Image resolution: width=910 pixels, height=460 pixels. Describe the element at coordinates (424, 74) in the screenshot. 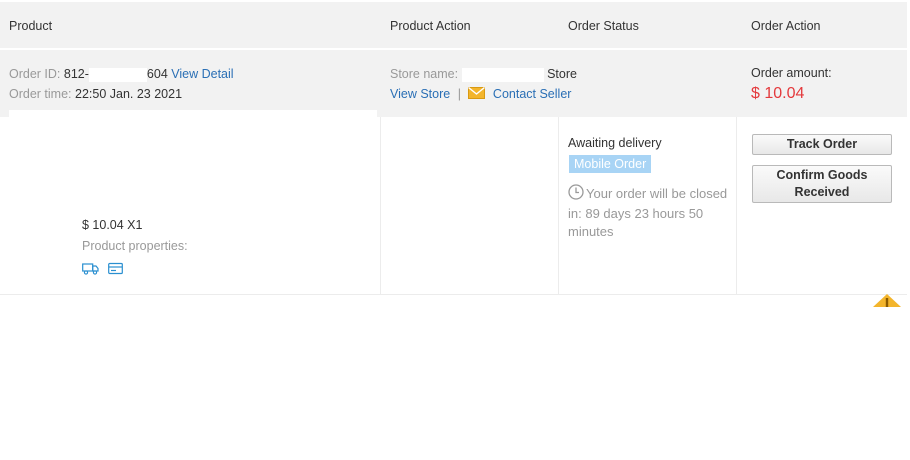

I see `store-name-label: Store name:` at that location.